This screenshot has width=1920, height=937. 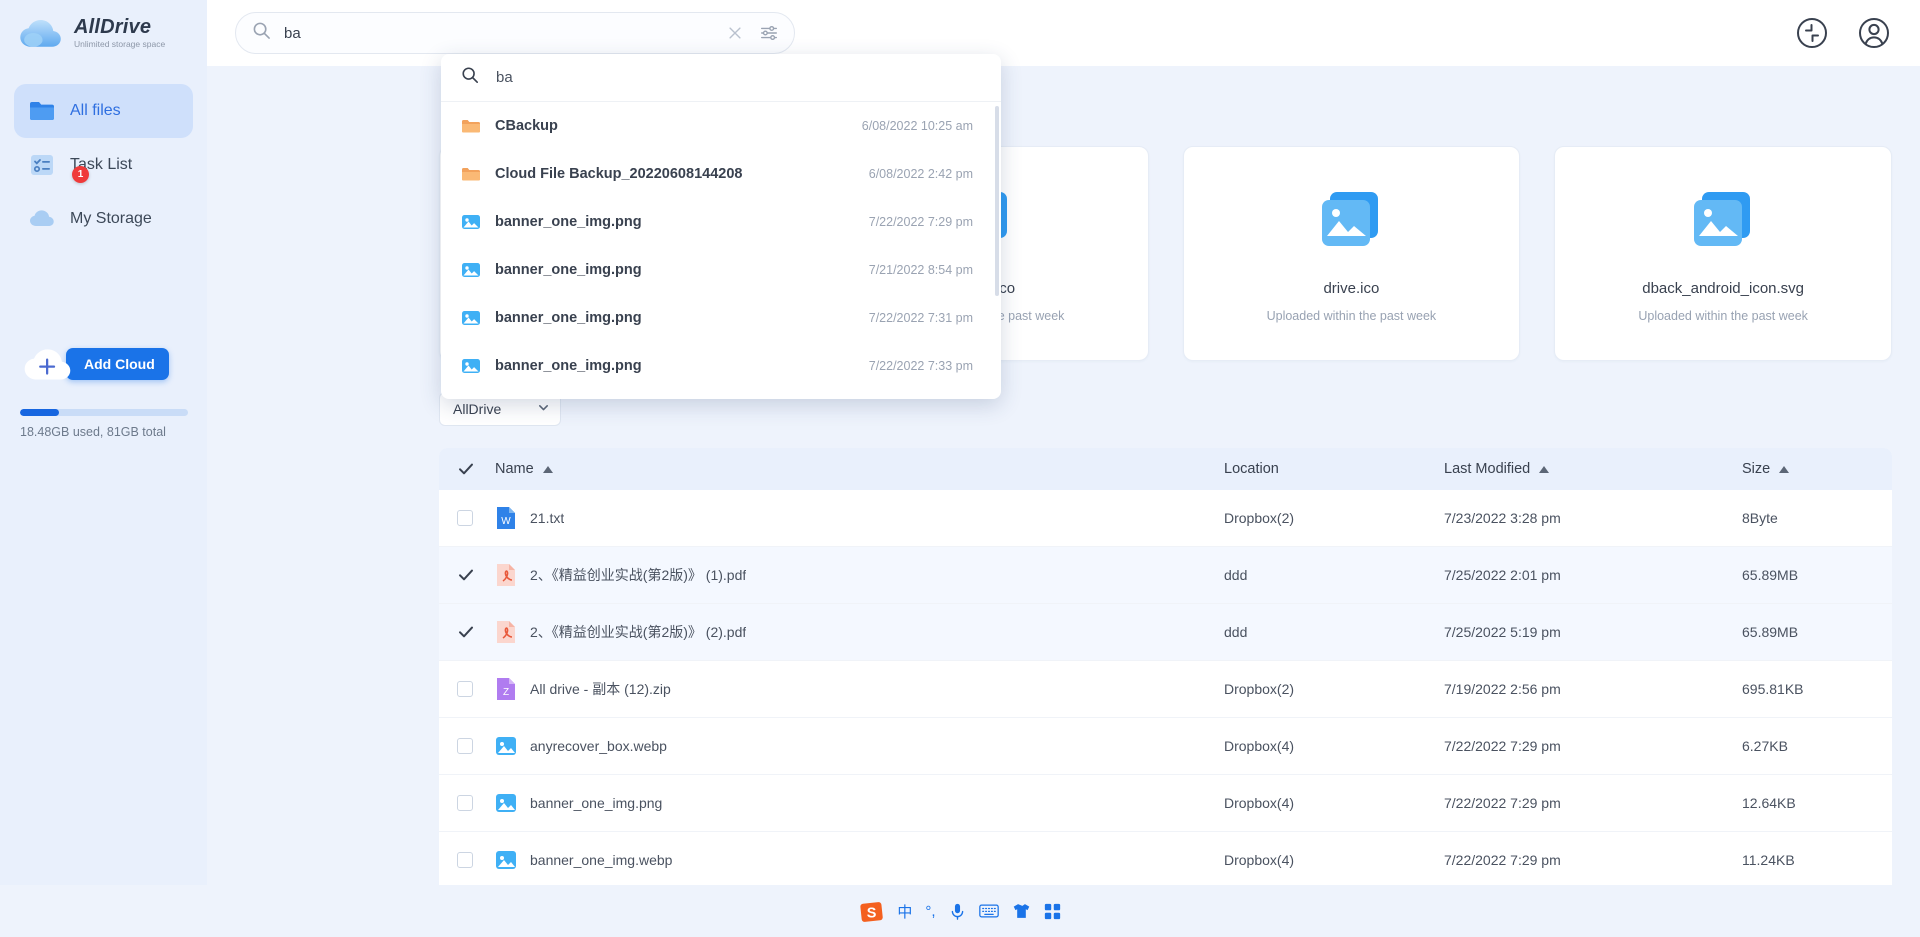 I want to click on search-result-item: banner_one_img.png 7/21/2022 8:54 pm, so click(x=721, y=270).